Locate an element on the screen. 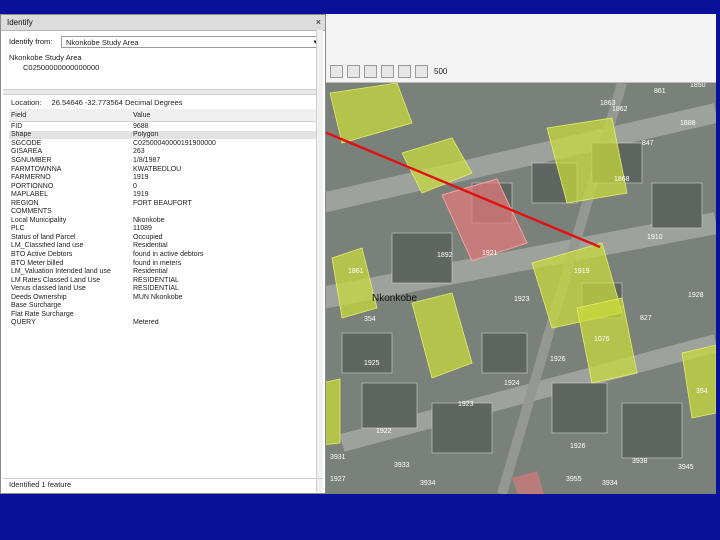  table-row: Venus classed land Use RESIDENTIAL is located at coordinates (163, 288).